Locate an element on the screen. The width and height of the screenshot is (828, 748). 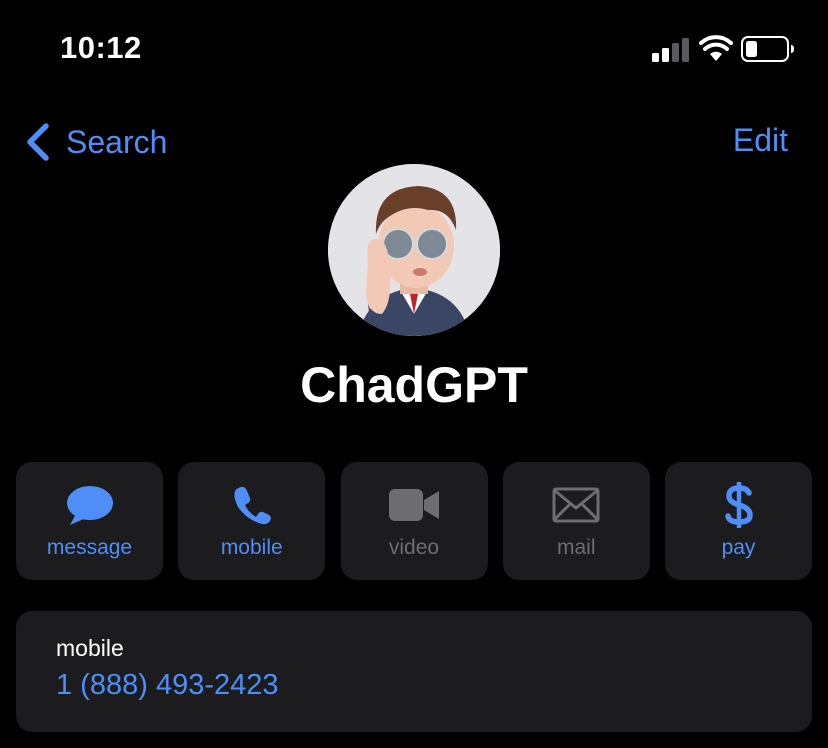
pay-button: pay is located at coordinates (738, 521).